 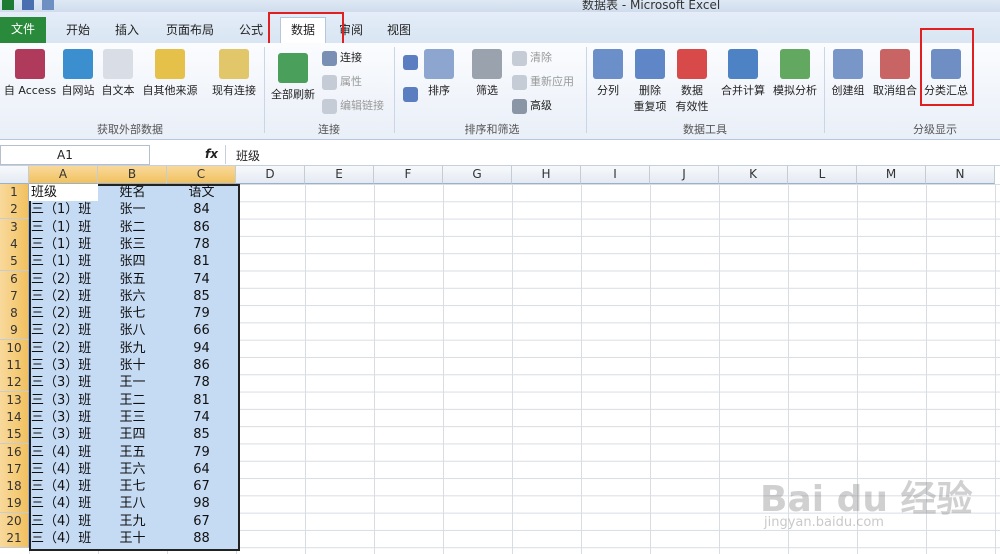 What do you see at coordinates (891, 175) in the screenshot?
I see `column-header-m: M` at bounding box center [891, 175].